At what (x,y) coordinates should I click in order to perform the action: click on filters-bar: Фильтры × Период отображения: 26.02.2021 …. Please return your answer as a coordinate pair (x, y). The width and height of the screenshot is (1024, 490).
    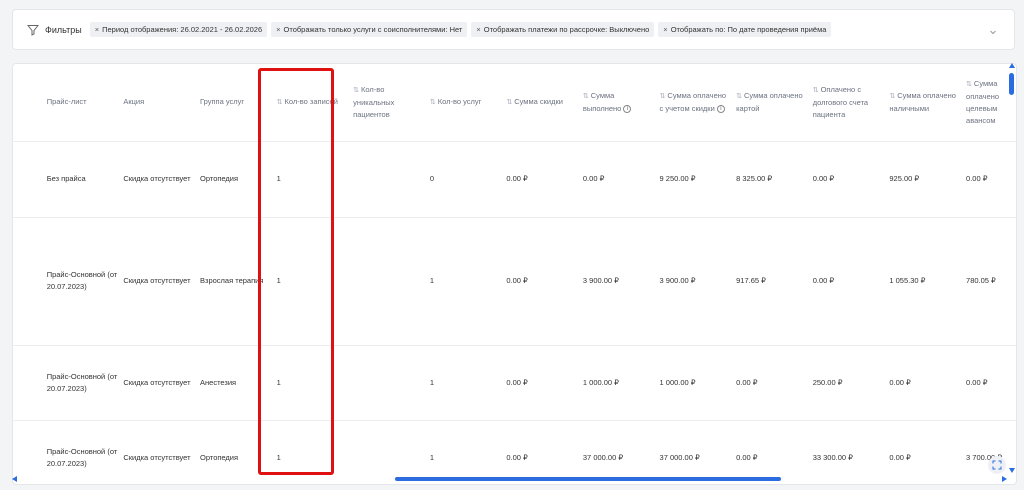
    Looking at the image, I should click on (513, 29).